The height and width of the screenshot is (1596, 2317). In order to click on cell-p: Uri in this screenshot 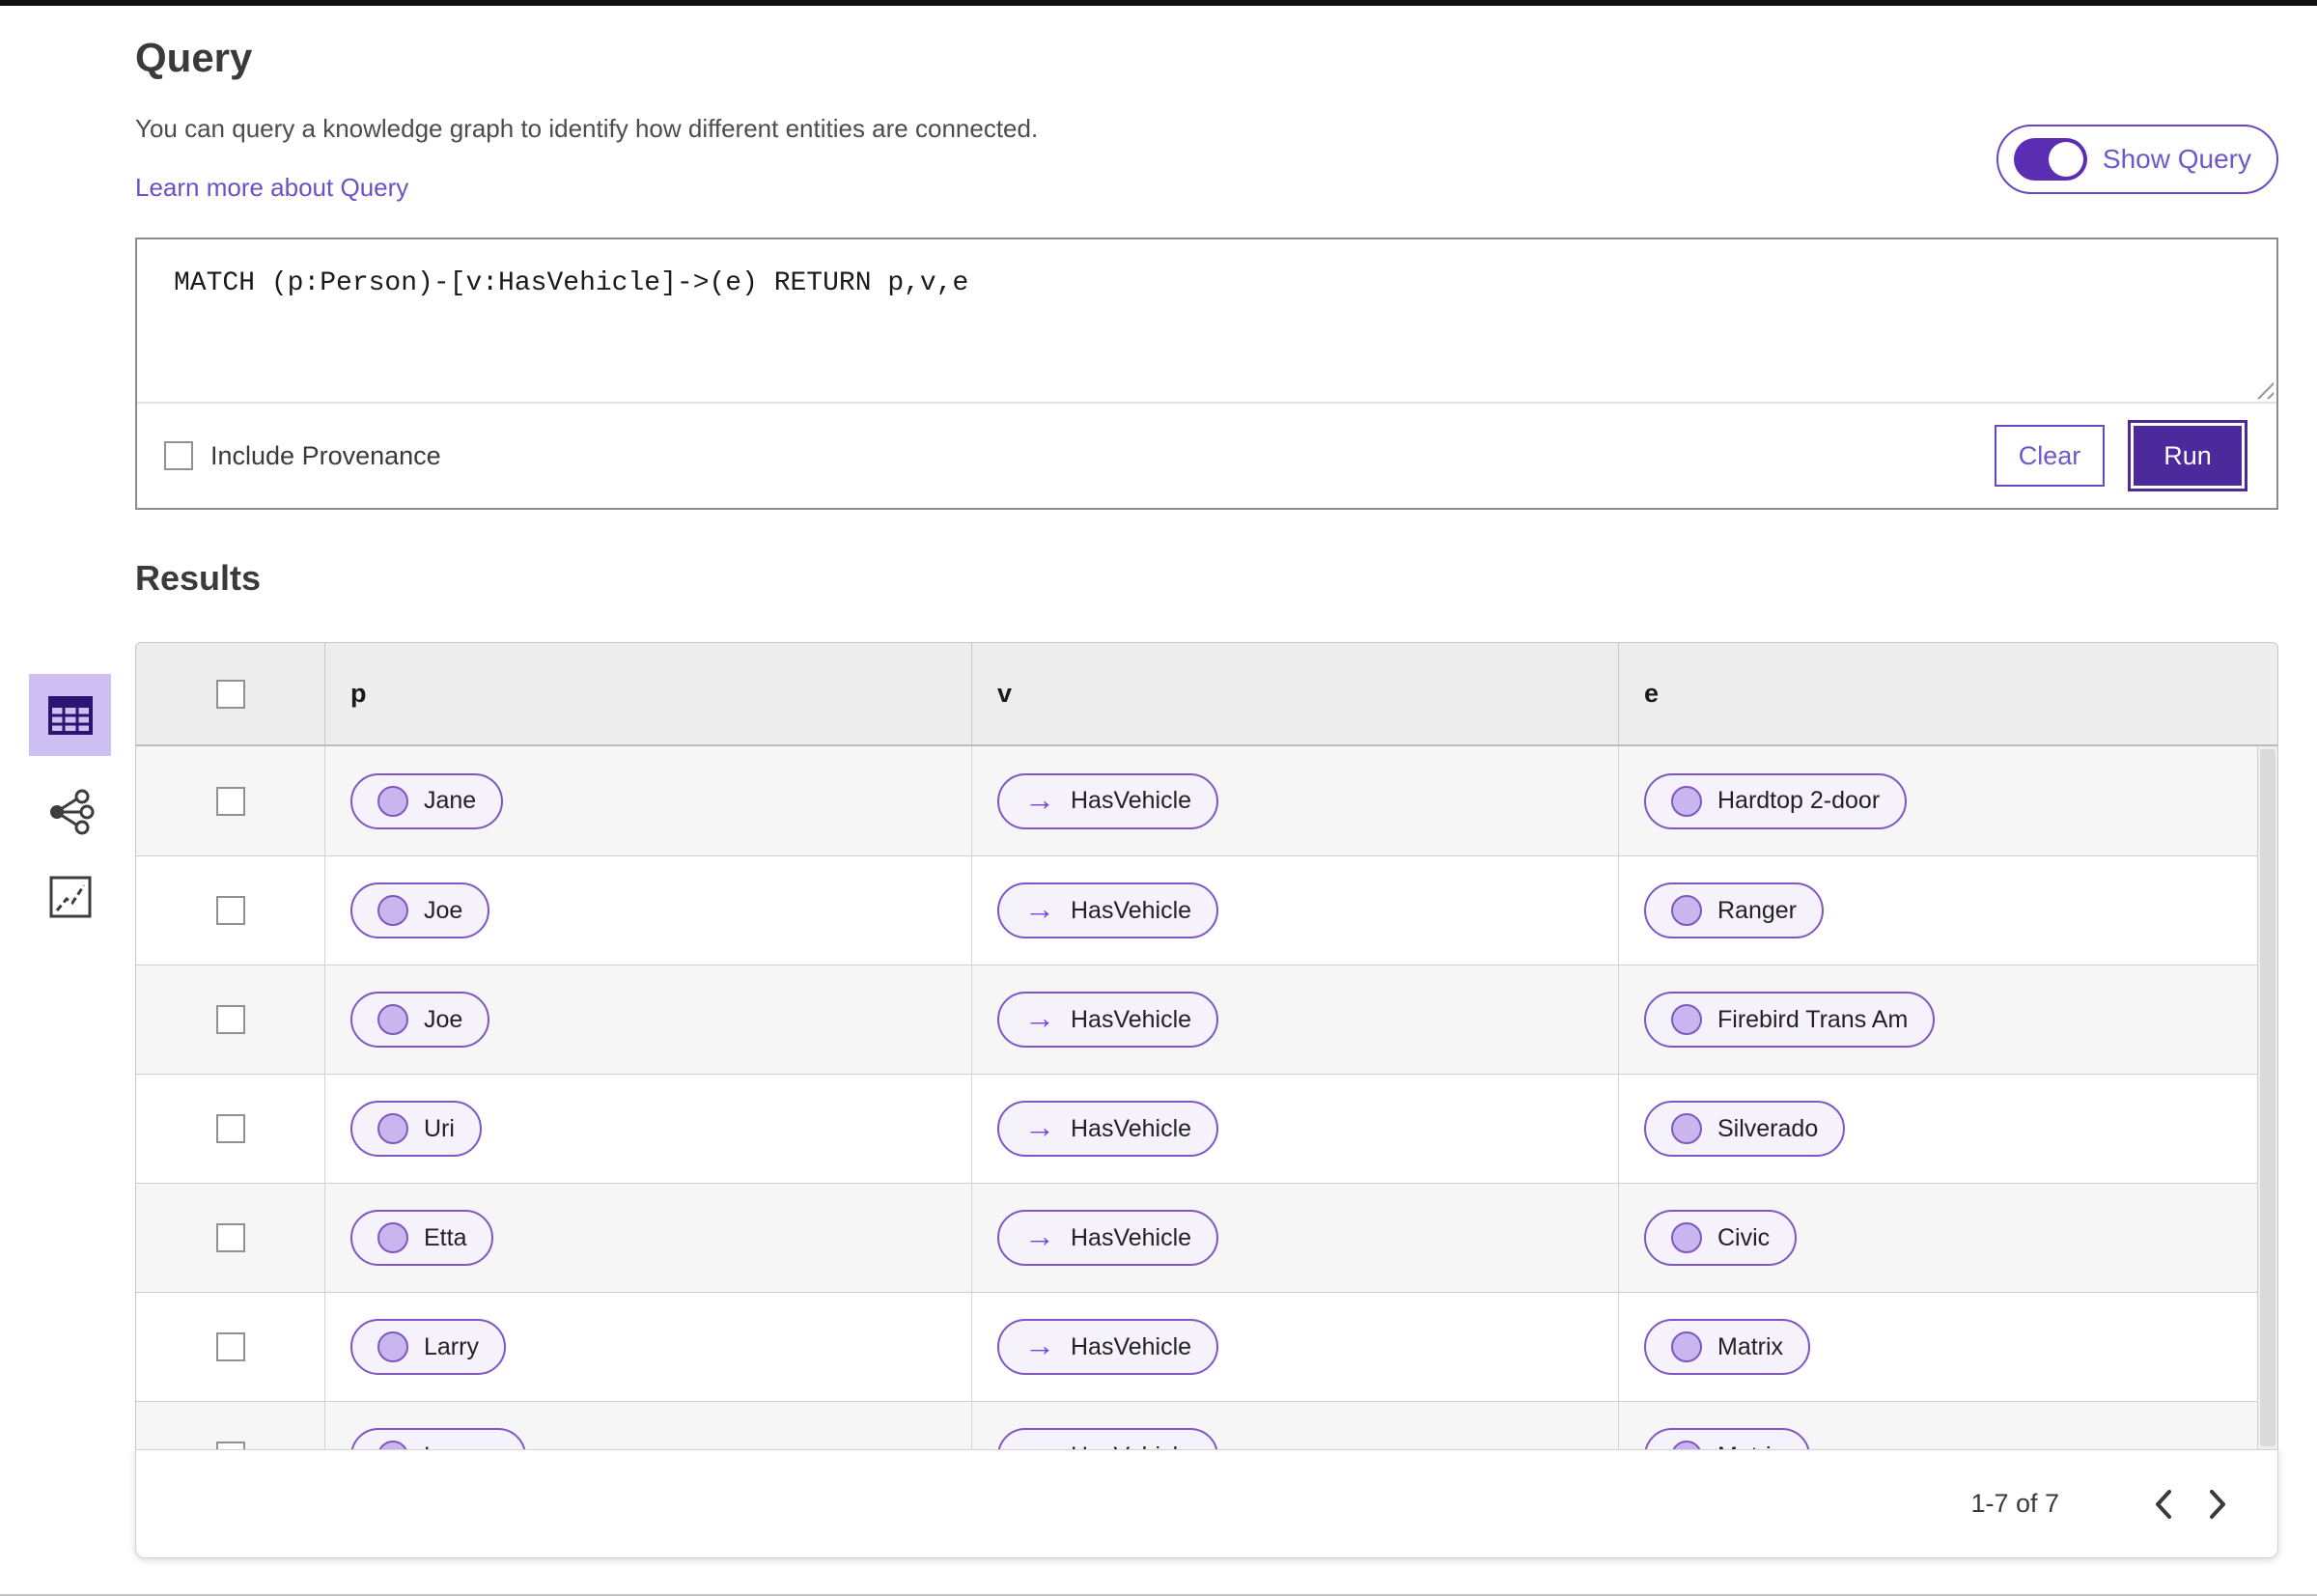, I will do `click(647, 1129)`.